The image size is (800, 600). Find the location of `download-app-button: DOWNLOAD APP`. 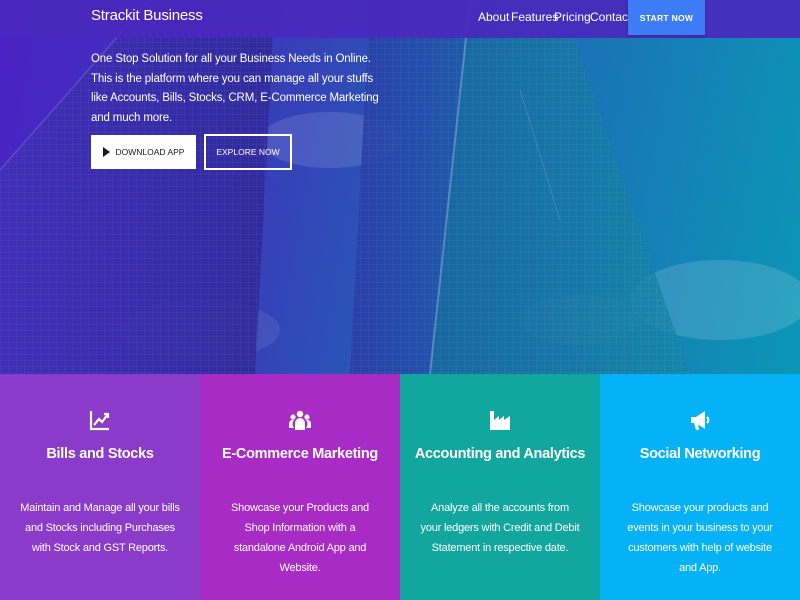

download-app-button: DOWNLOAD APP is located at coordinates (143, 152).